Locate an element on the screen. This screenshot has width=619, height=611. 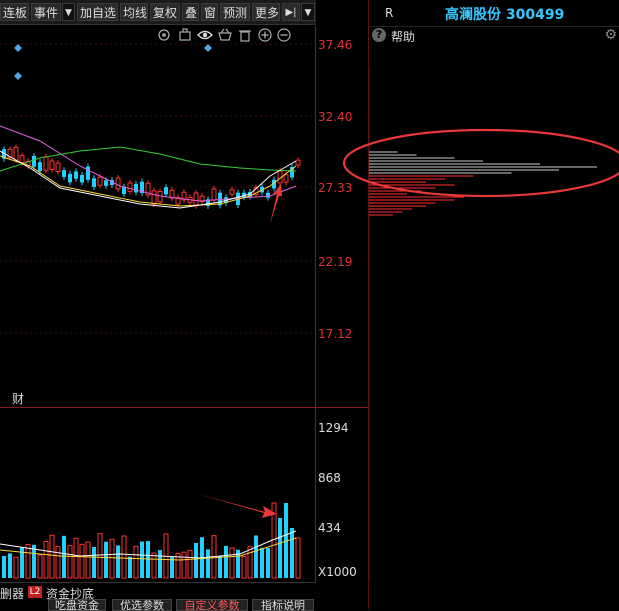
add-favorite-button: 加自选 is located at coordinates (97, 12).